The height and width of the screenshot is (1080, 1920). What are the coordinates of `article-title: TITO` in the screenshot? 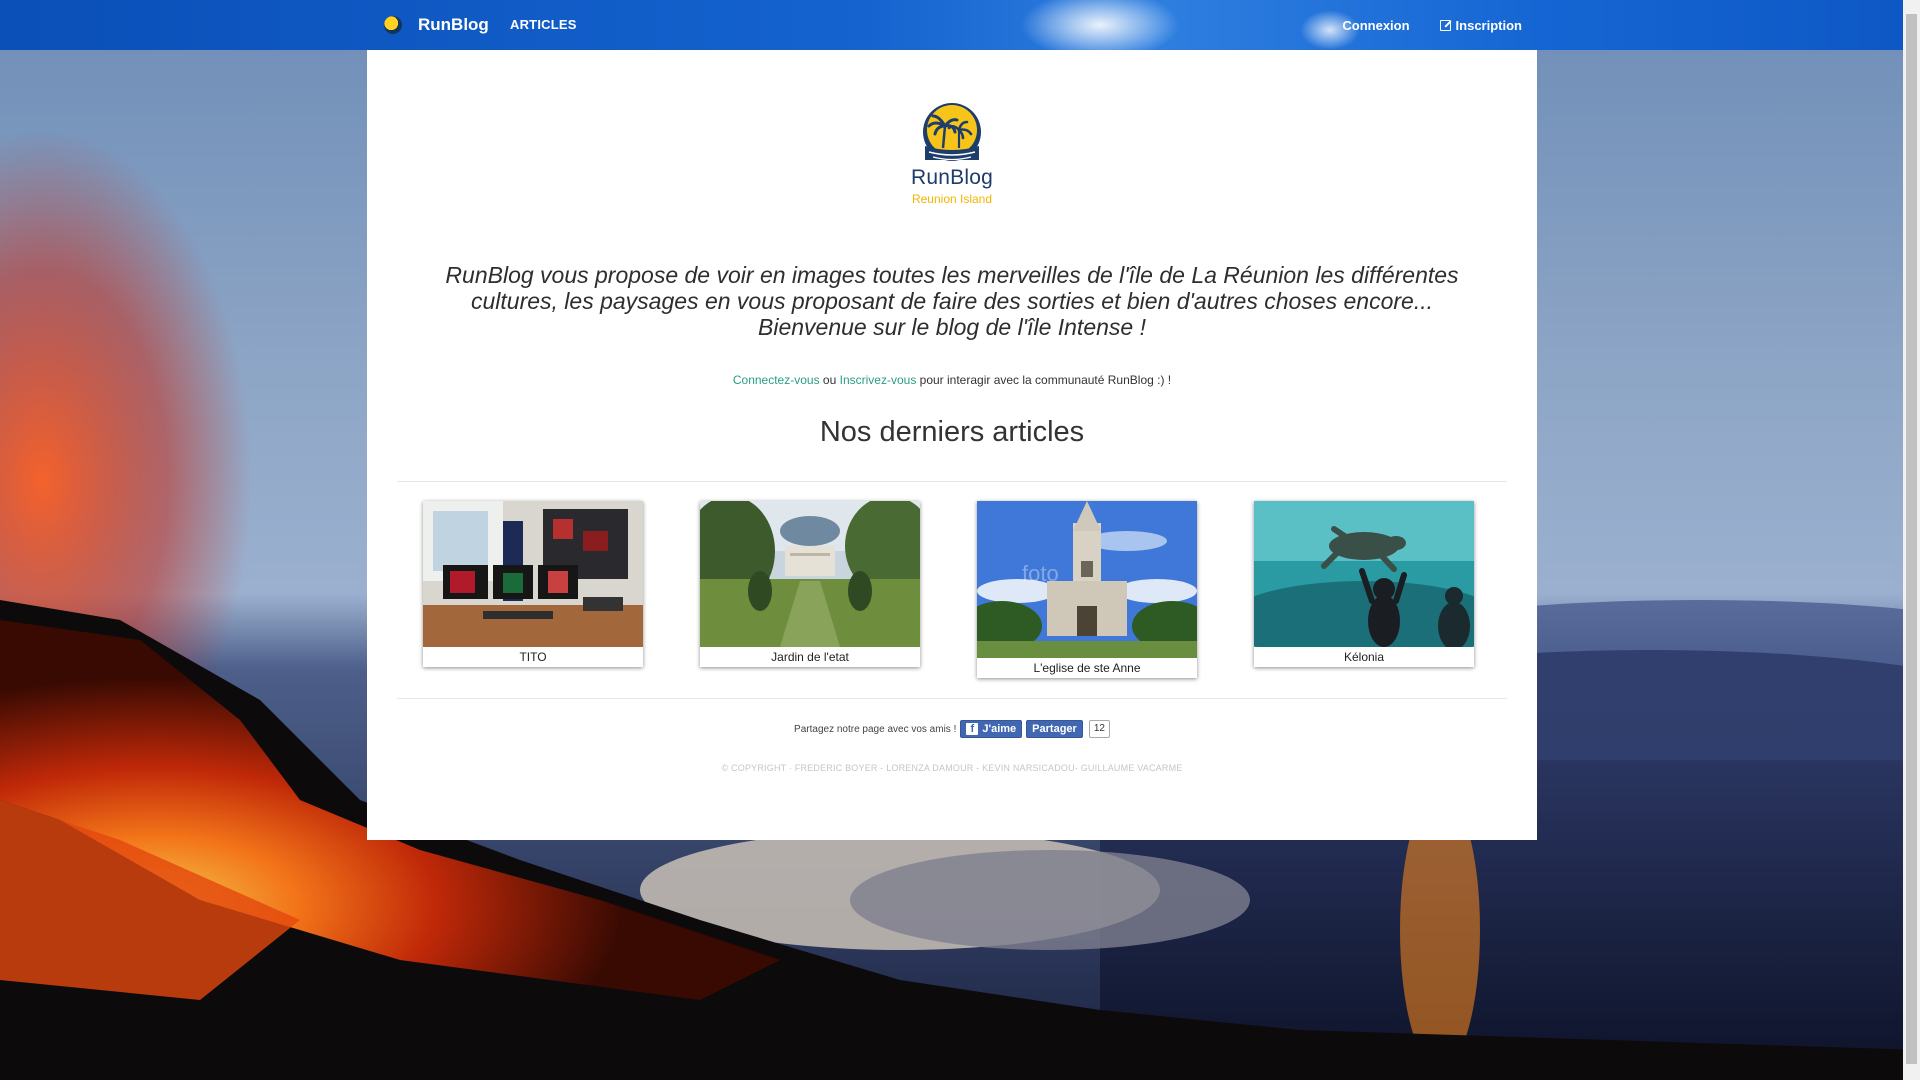 It's located at (533, 657).